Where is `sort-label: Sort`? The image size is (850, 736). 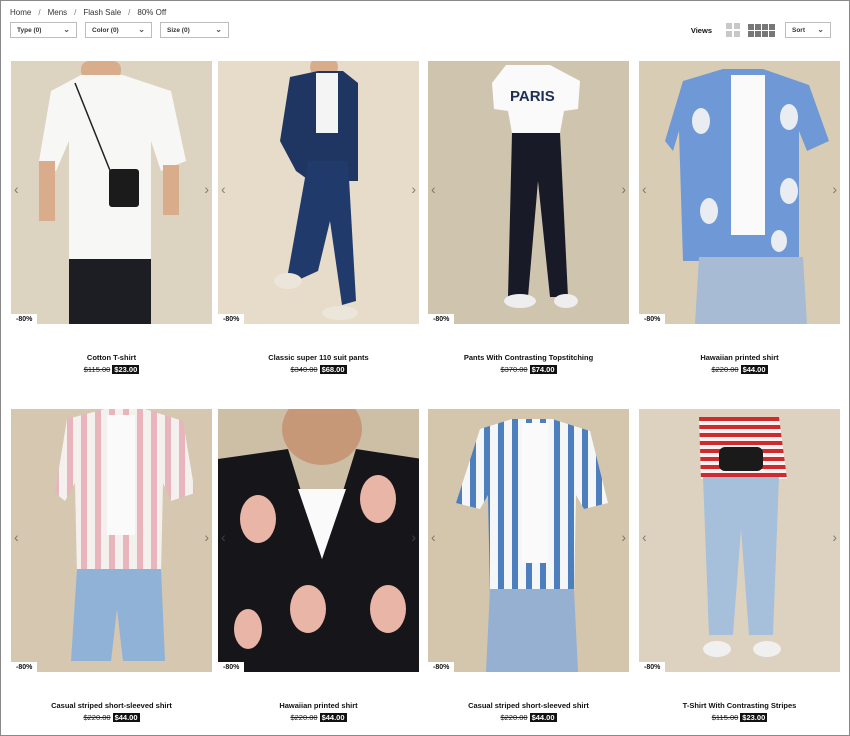 sort-label: Sort is located at coordinates (798, 30).